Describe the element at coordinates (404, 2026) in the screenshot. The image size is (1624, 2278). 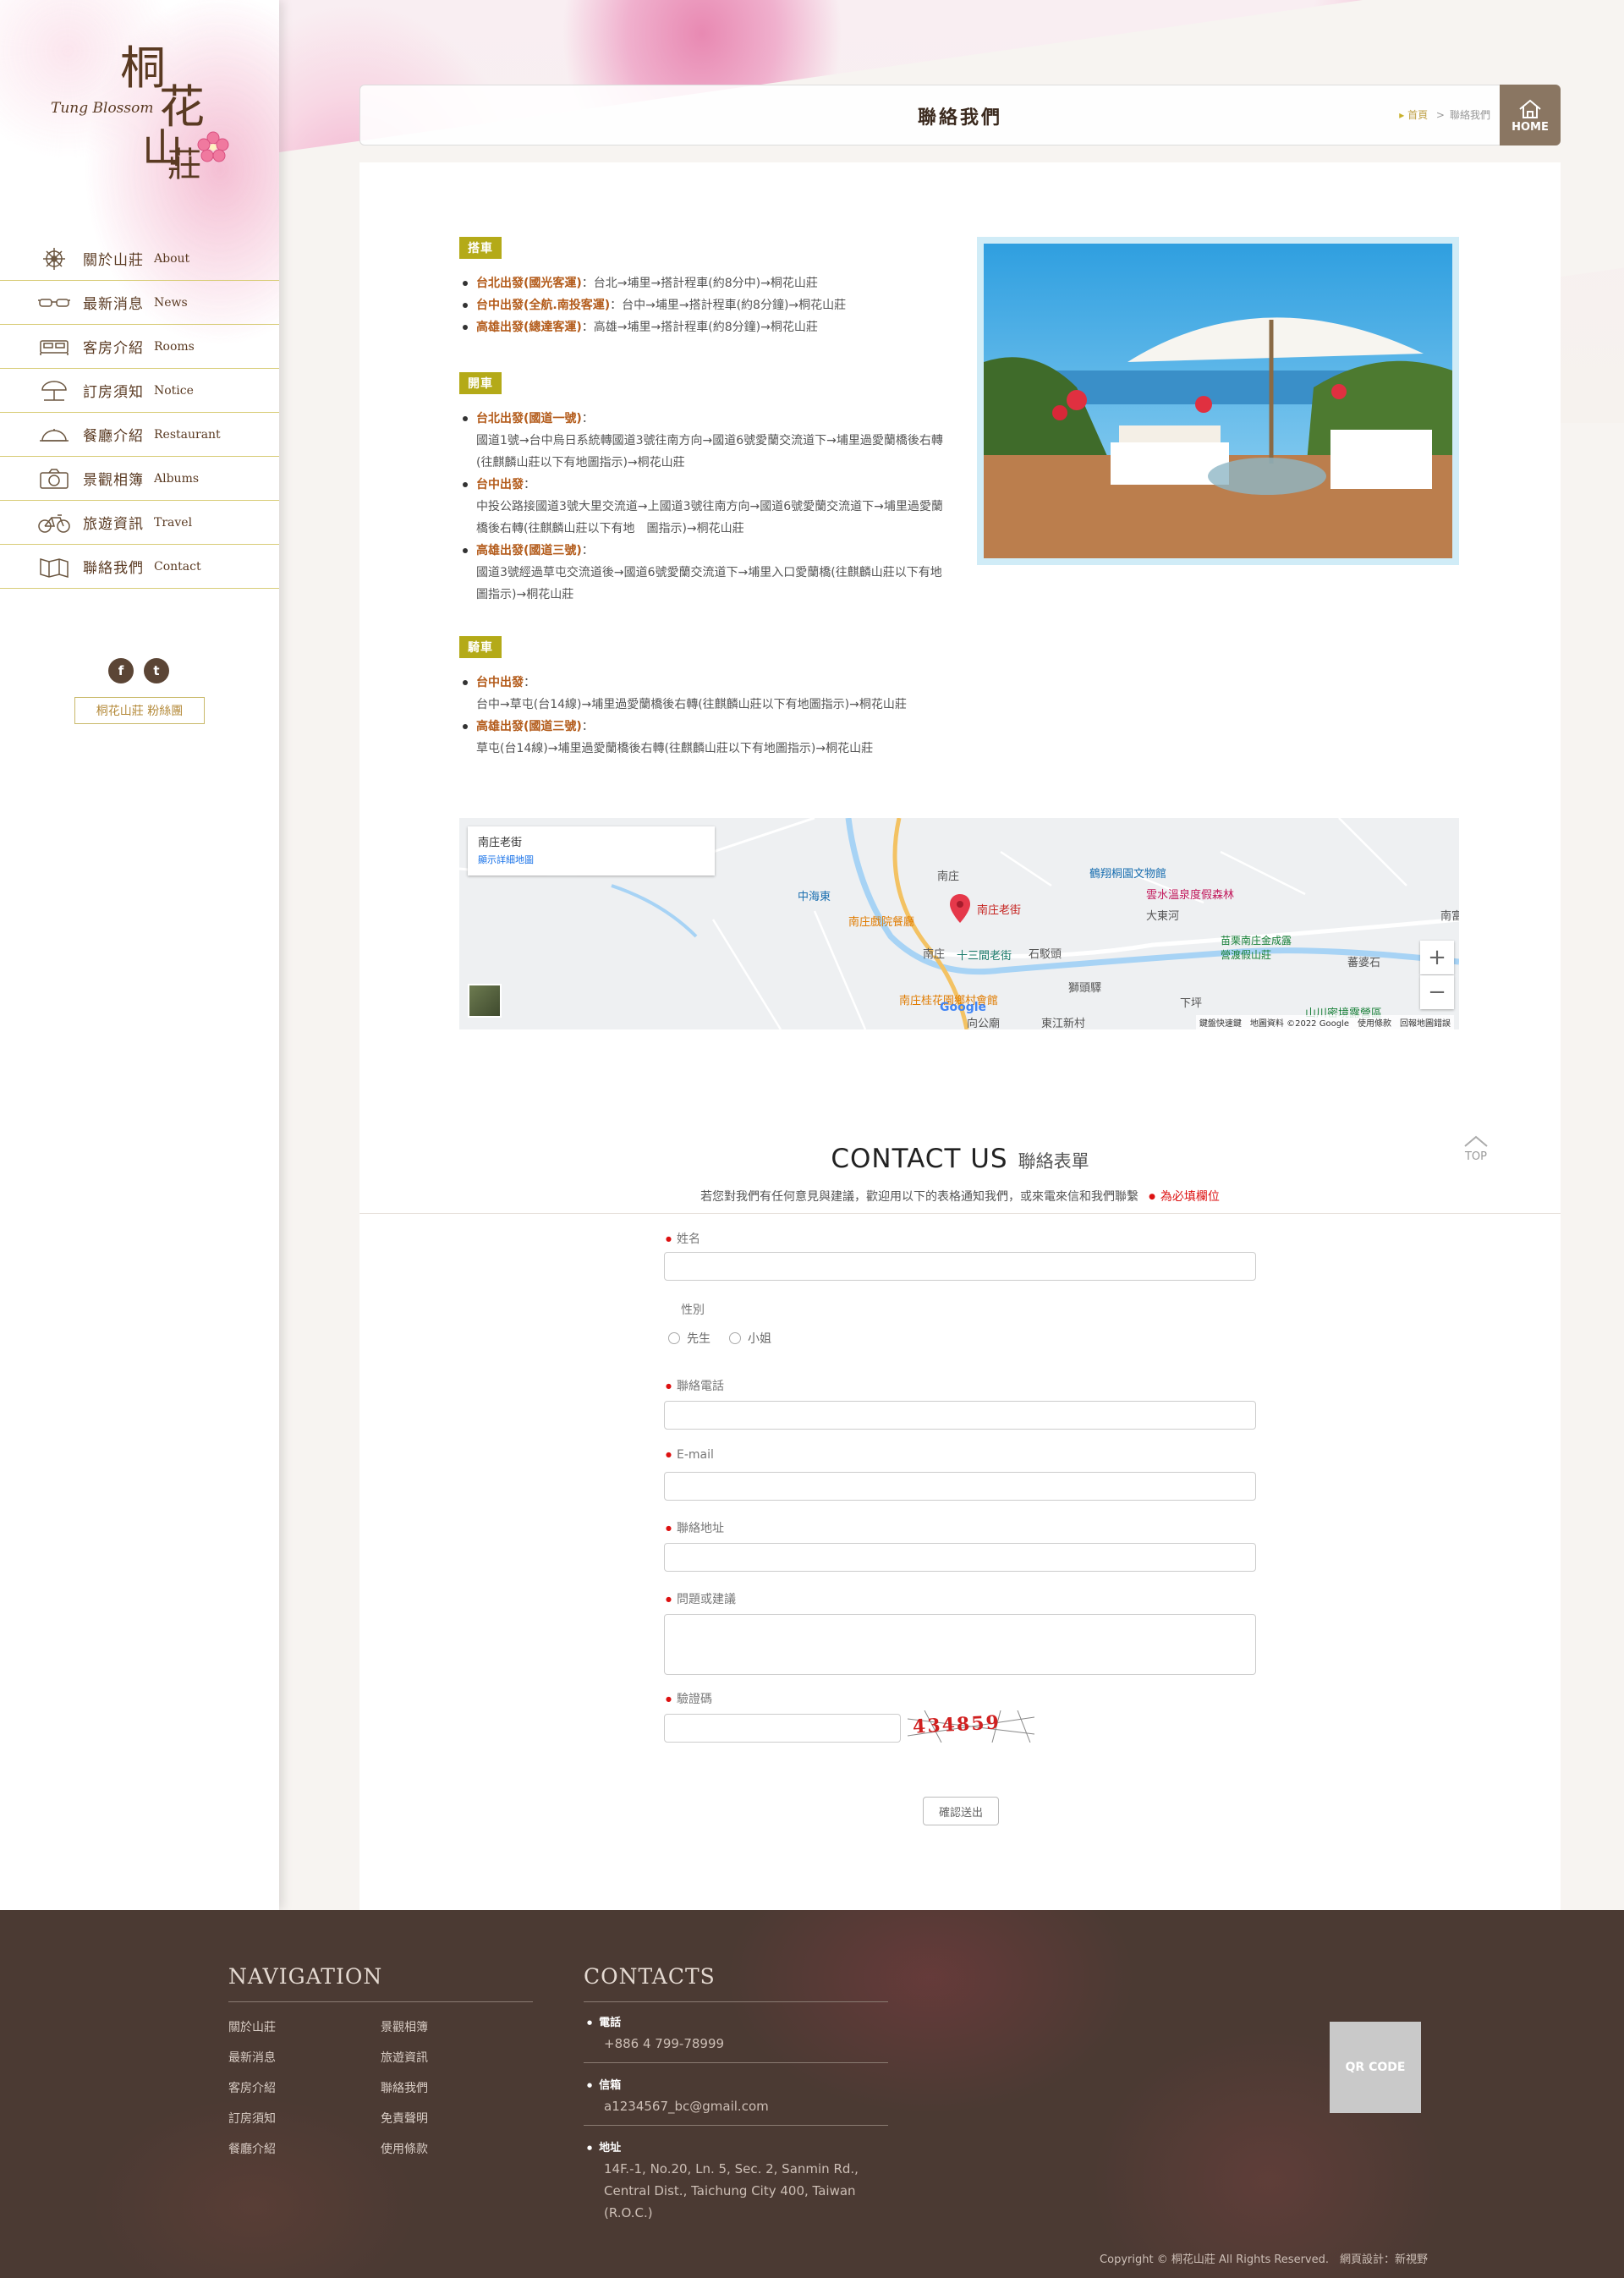
I see `footer-link: 景觀相簿` at that location.